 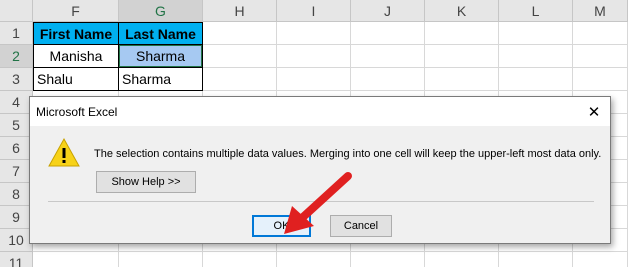 What do you see at coordinates (146, 182) in the screenshot?
I see `show-help-button: Show Help >>` at bounding box center [146, 182].